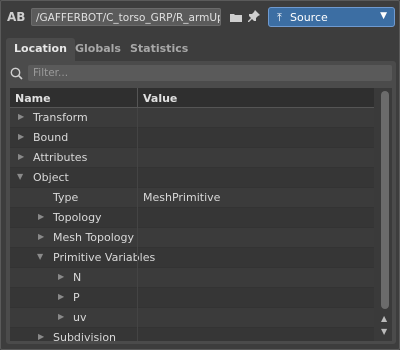  Describe the element at coordinates (16, 75) in the screenshot. I see `search-icon` at that location.